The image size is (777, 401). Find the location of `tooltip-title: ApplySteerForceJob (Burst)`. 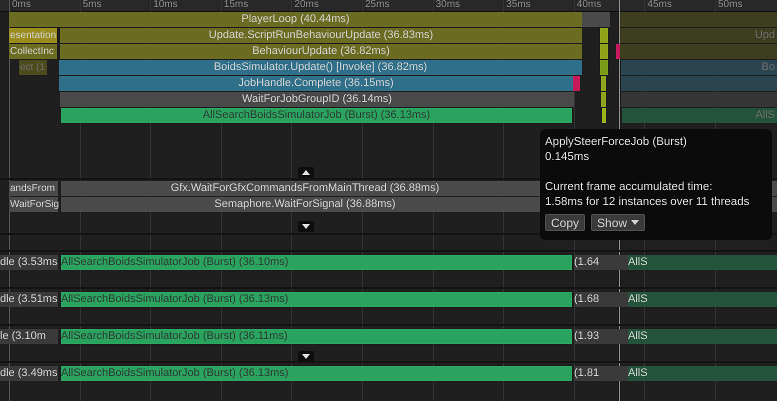

tooltip-title: ApplySteerForceJob (Burst) is located at coordinates (616, 142).